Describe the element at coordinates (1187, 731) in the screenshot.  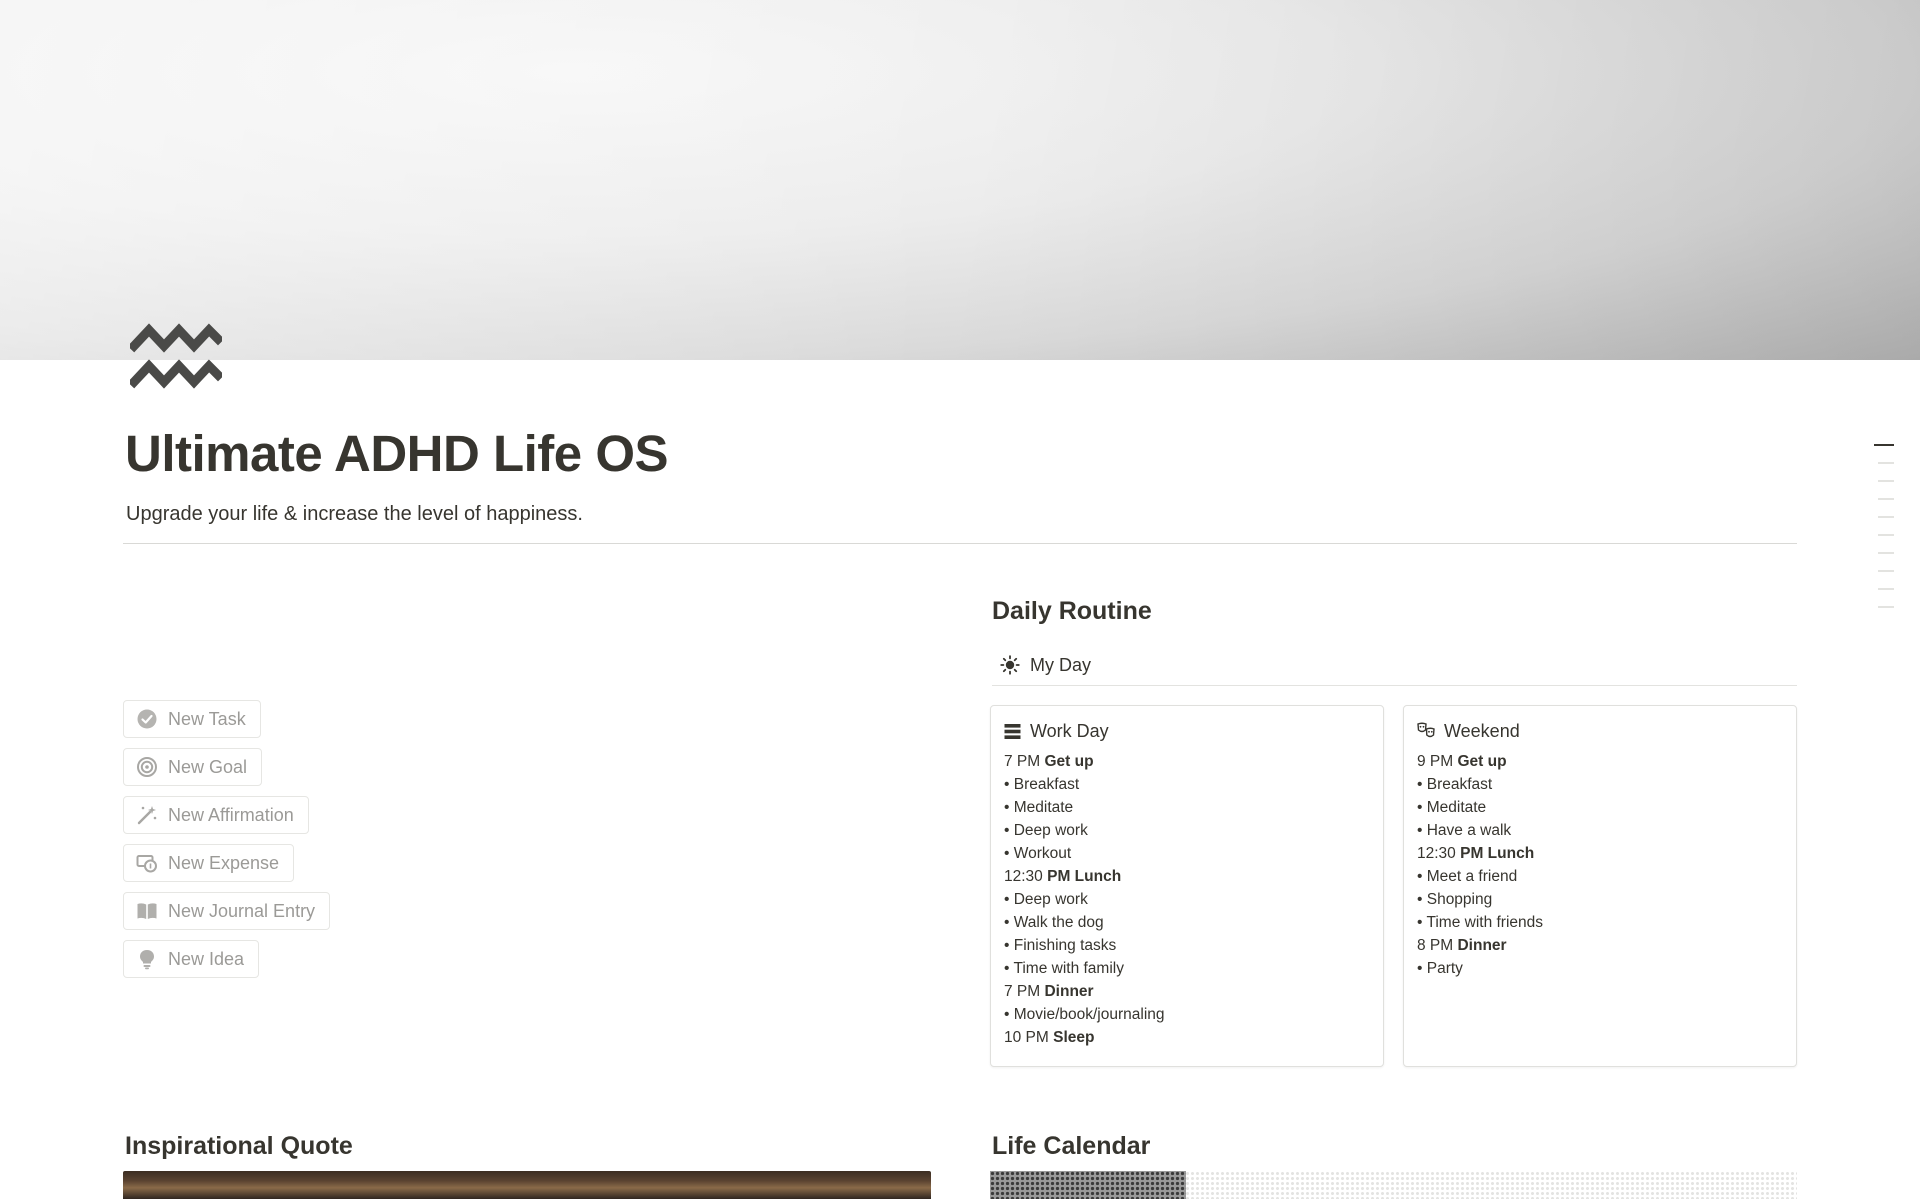
I see `work-day-title: Work Day` at that location.